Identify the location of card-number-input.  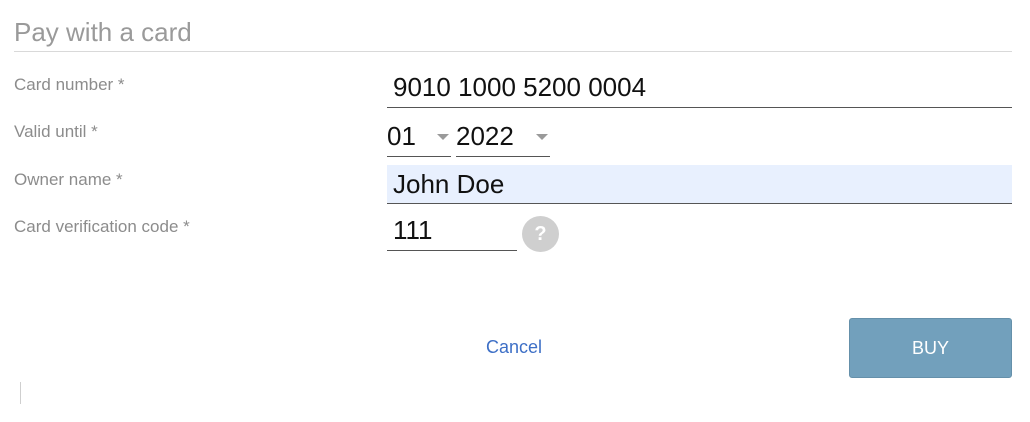
(699, 87).